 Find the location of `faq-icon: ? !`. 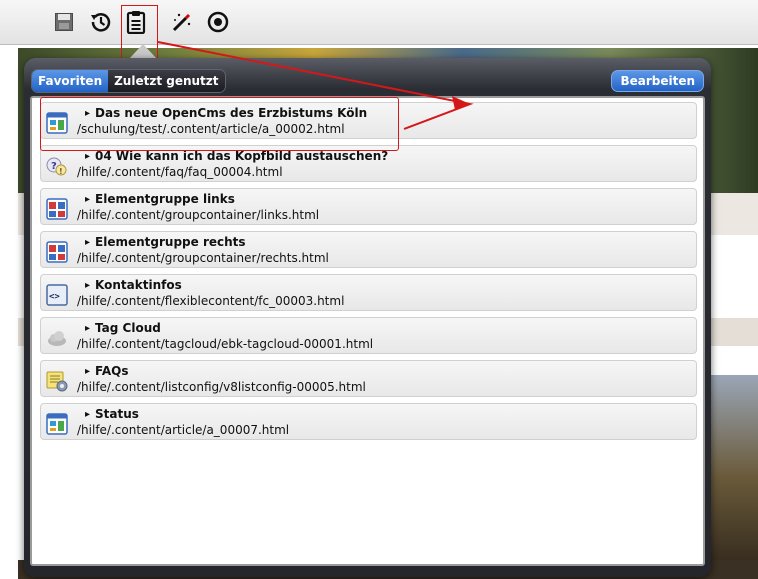

faq-icon: ? ! is located at coordinates (56, 166).